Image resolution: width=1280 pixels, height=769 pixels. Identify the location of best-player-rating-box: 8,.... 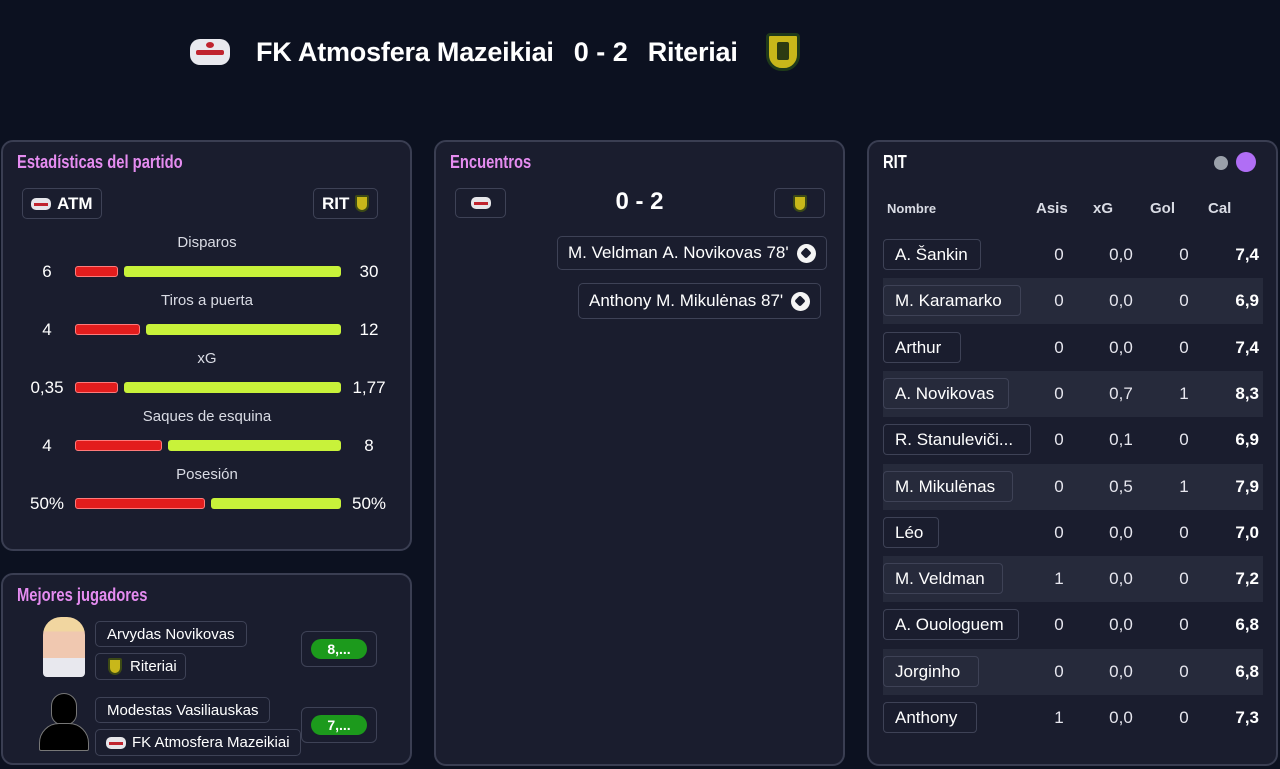
(339, 649).